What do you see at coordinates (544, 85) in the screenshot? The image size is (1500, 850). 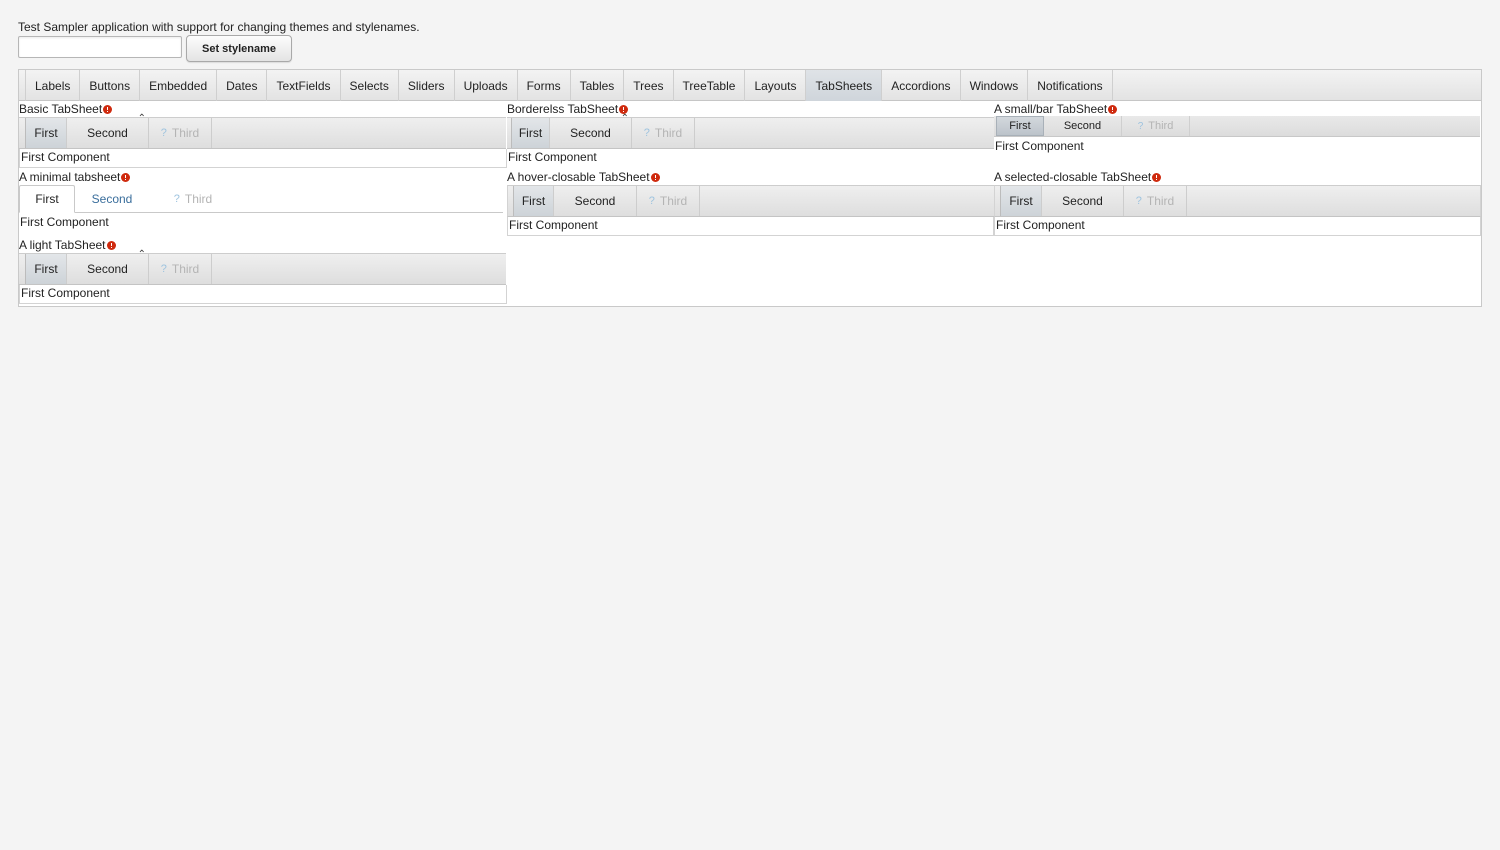 I see `tab-forms: Forms` at bounding box center [544, 85].